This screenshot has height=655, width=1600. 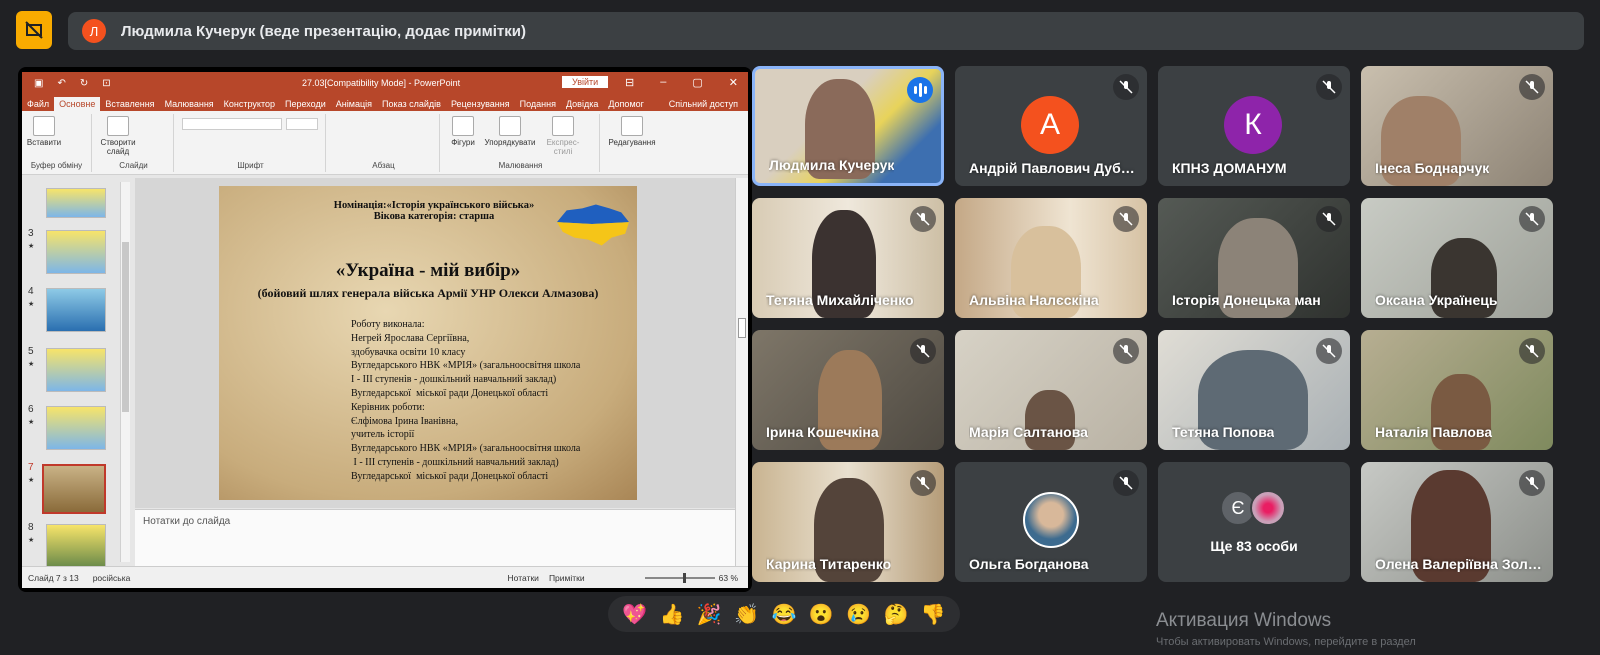 I want to click on comments-toggle: Примітки, so click(x=567, y=578).